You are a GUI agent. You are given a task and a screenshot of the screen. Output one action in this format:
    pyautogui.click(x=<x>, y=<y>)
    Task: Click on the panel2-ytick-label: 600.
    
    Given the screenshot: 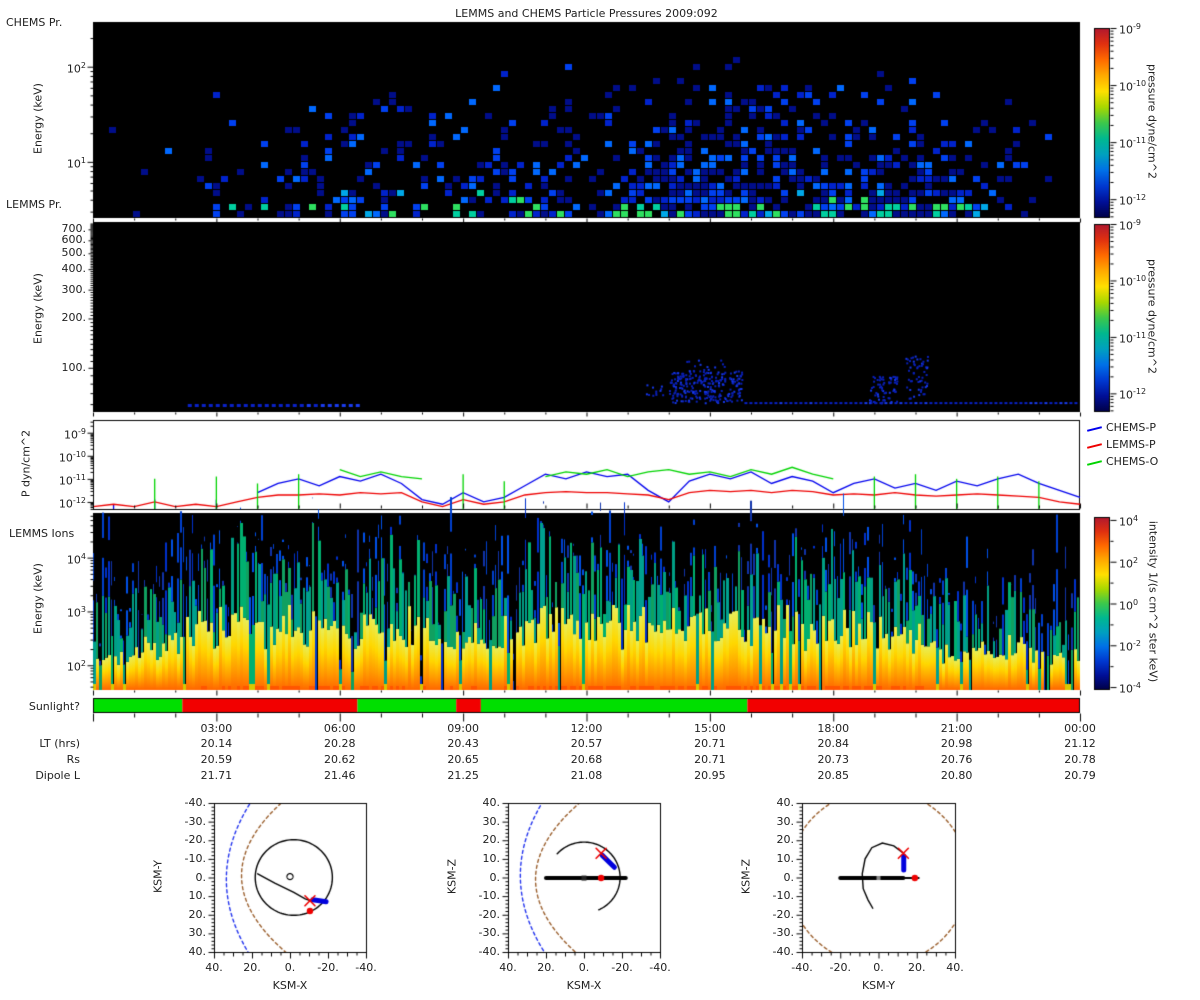 What is the action you would take?
    pyautogui.click(x=74, y=240)
    